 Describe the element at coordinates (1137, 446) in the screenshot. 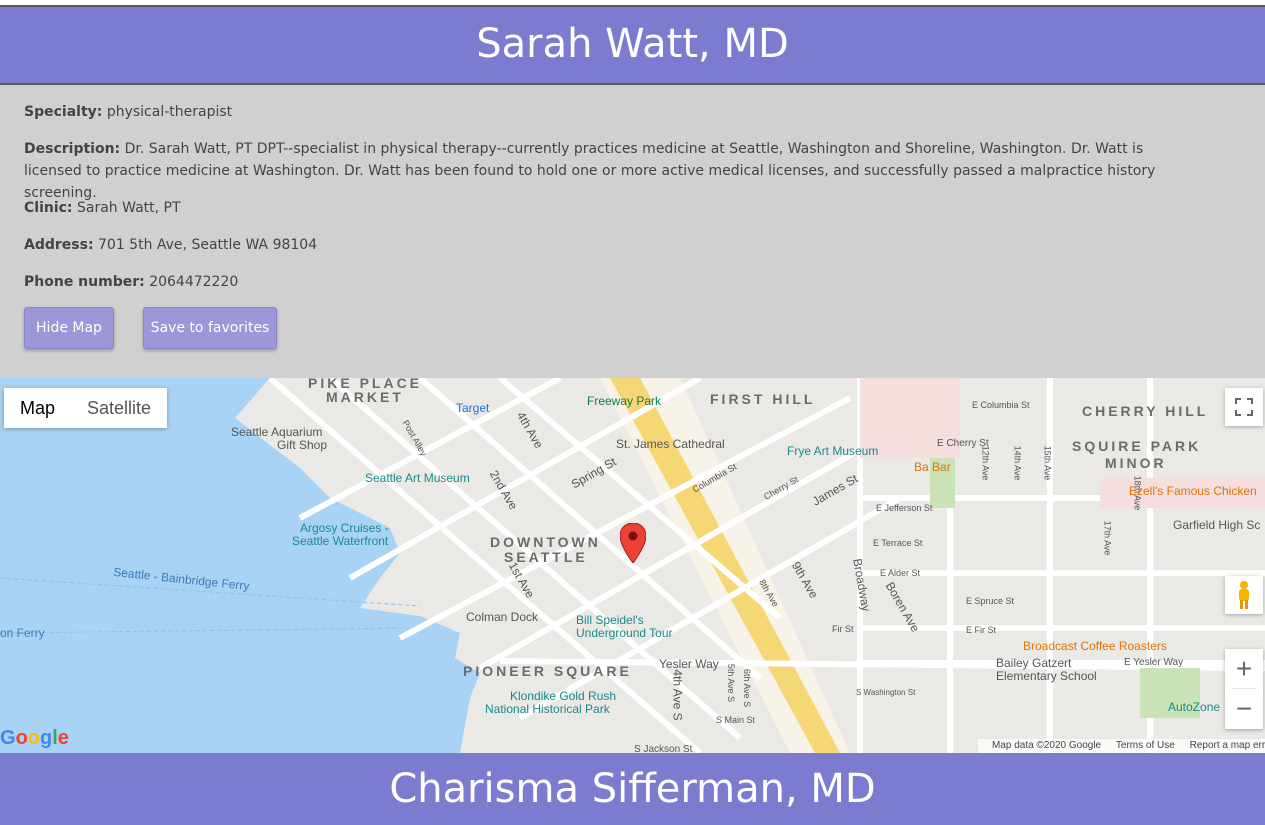

I see `area-label: SQUIRE PARK` at that location.